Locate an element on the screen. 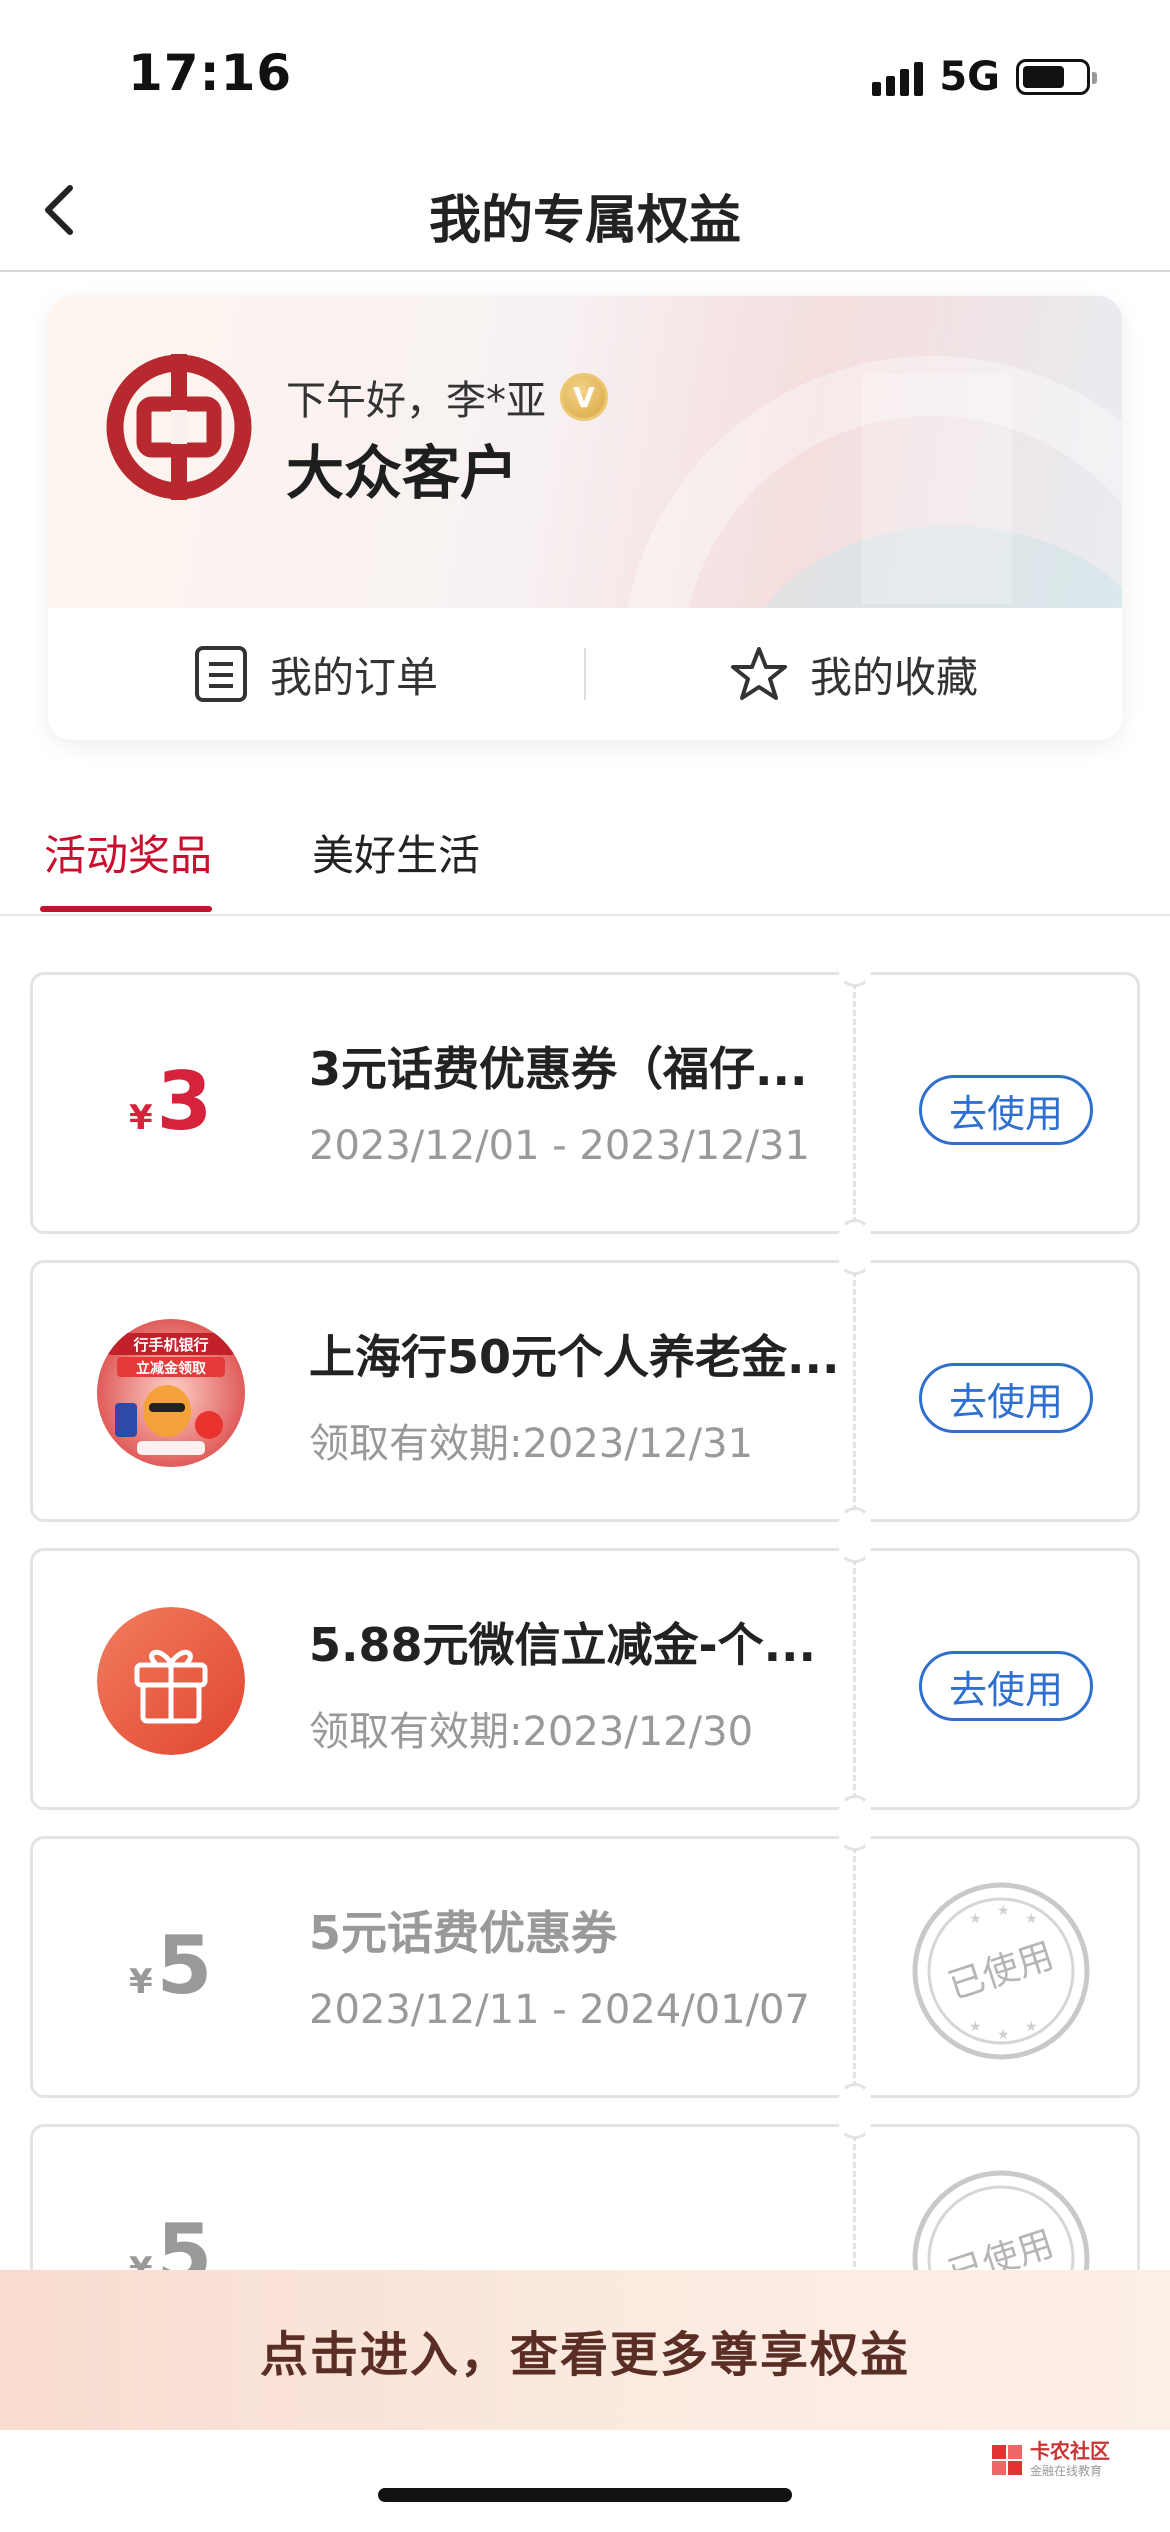  my-orders-button: 我的订单 is located at coordinates (316, 674).